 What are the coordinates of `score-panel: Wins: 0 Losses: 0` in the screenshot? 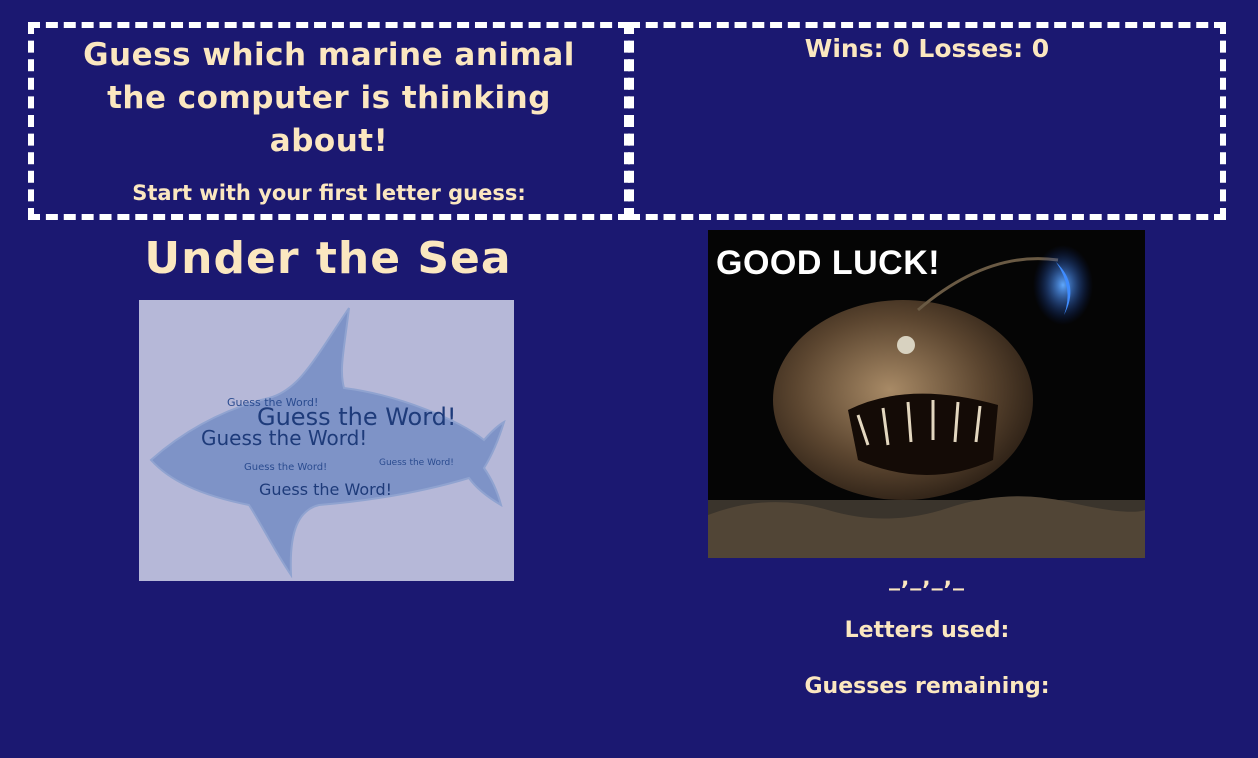 It's located at (927, 121).